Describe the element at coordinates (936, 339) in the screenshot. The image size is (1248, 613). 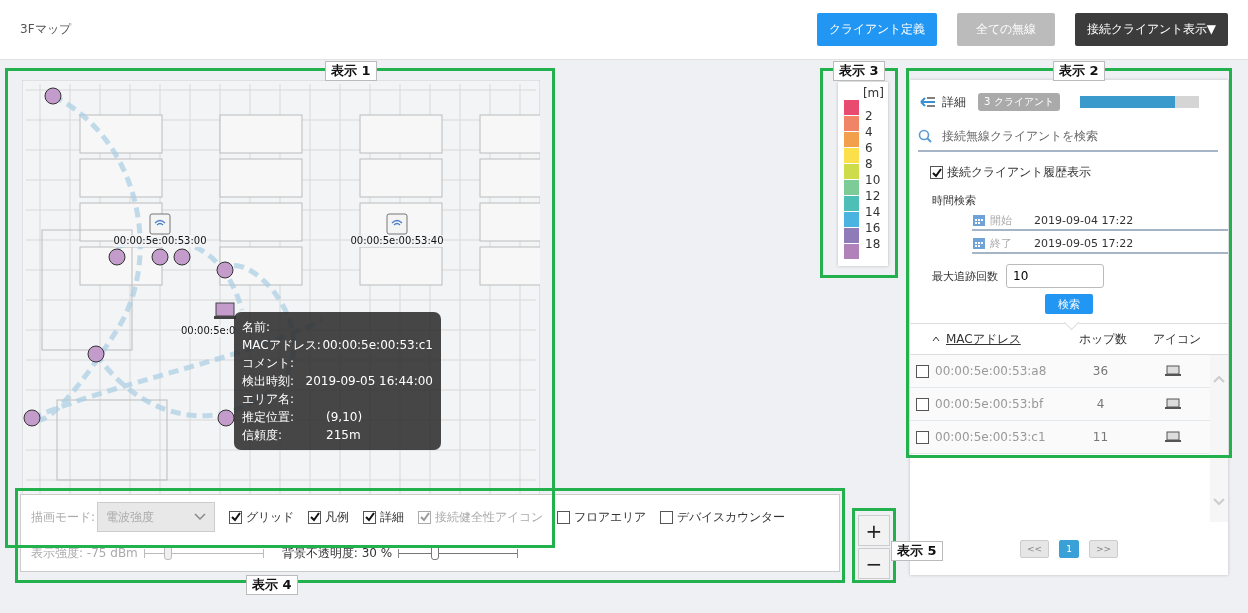
I see `sort-caret-icon` at that location.